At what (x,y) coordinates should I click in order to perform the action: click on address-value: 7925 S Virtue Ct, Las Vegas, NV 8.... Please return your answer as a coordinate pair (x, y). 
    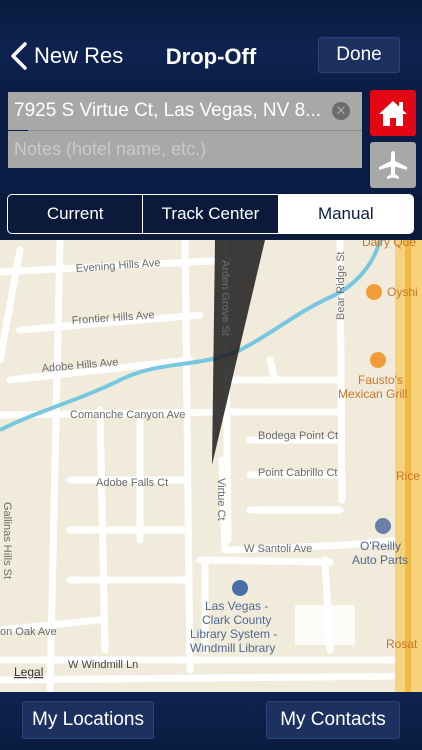
    Looking at the image, I should click on (167, 110).